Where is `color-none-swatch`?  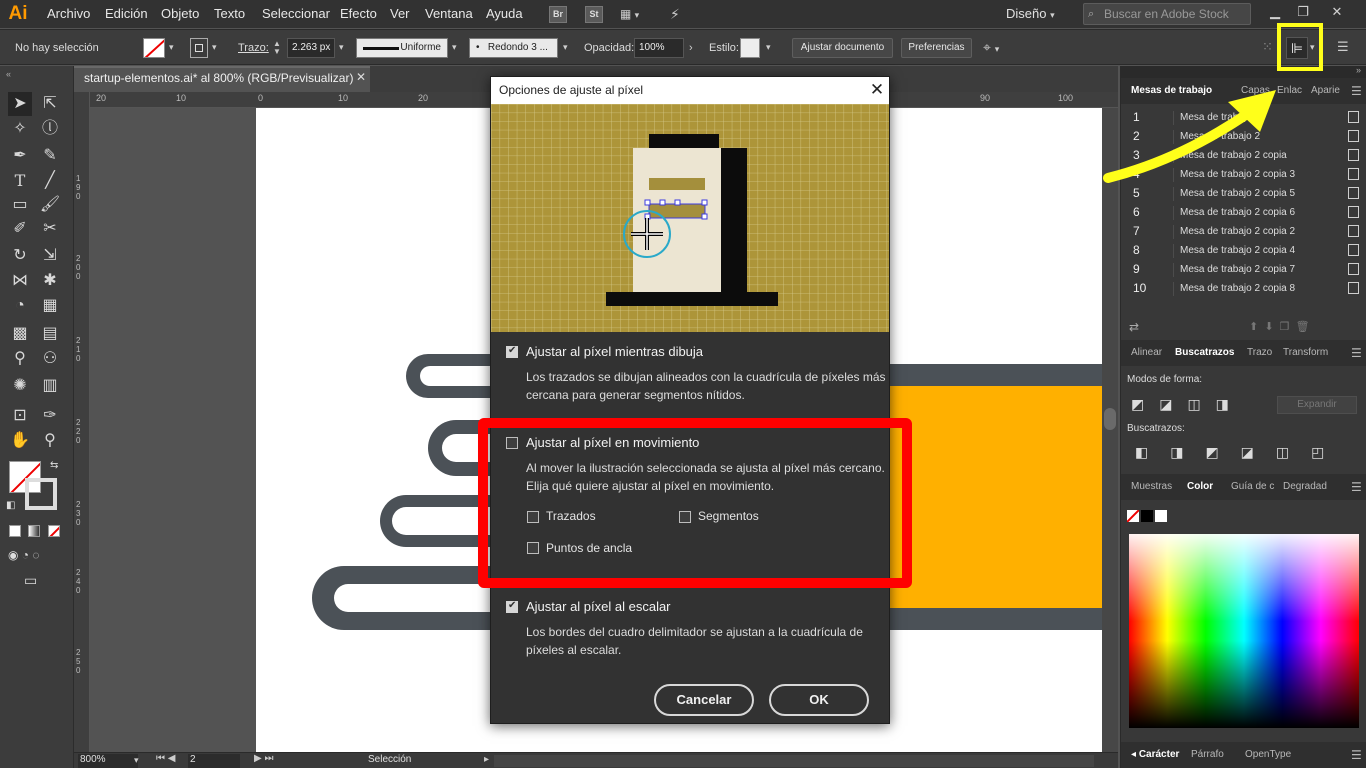
color-none-swatch is located at coordinates (1133, 516).